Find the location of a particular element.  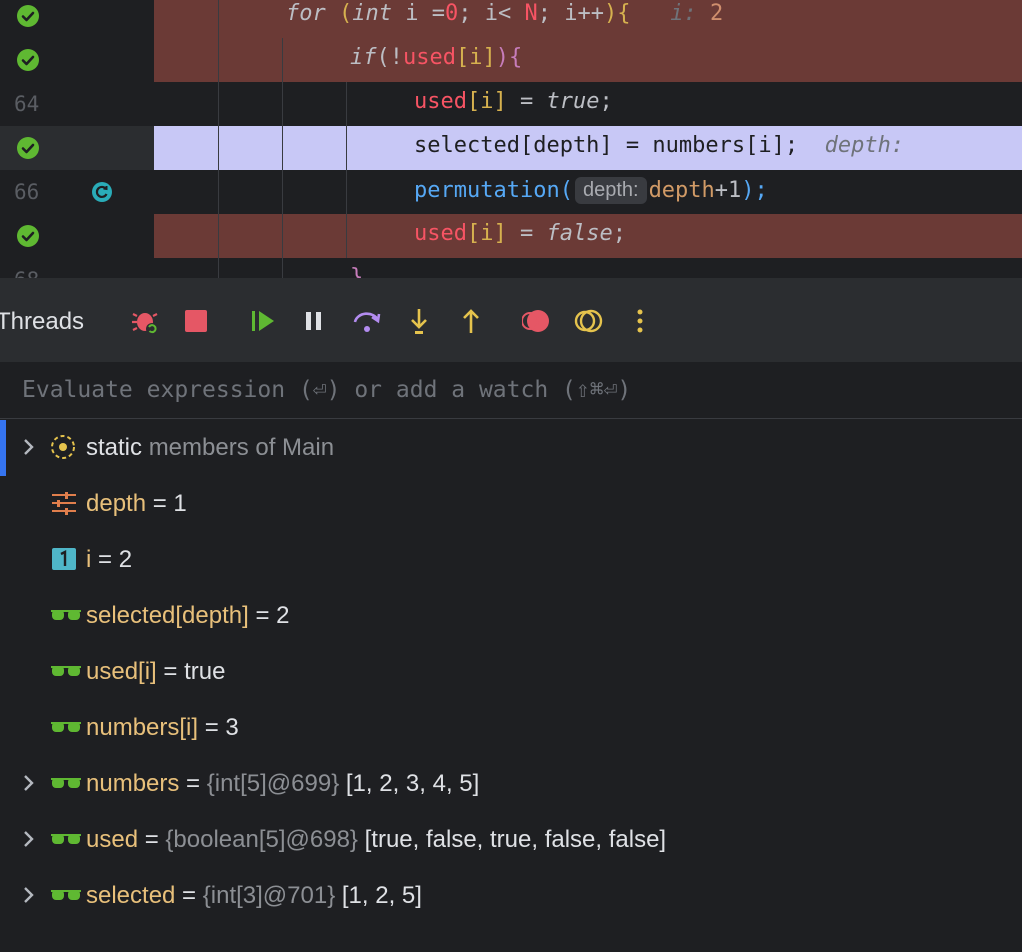

variable-name: depth is located at coordinates (116, 503).